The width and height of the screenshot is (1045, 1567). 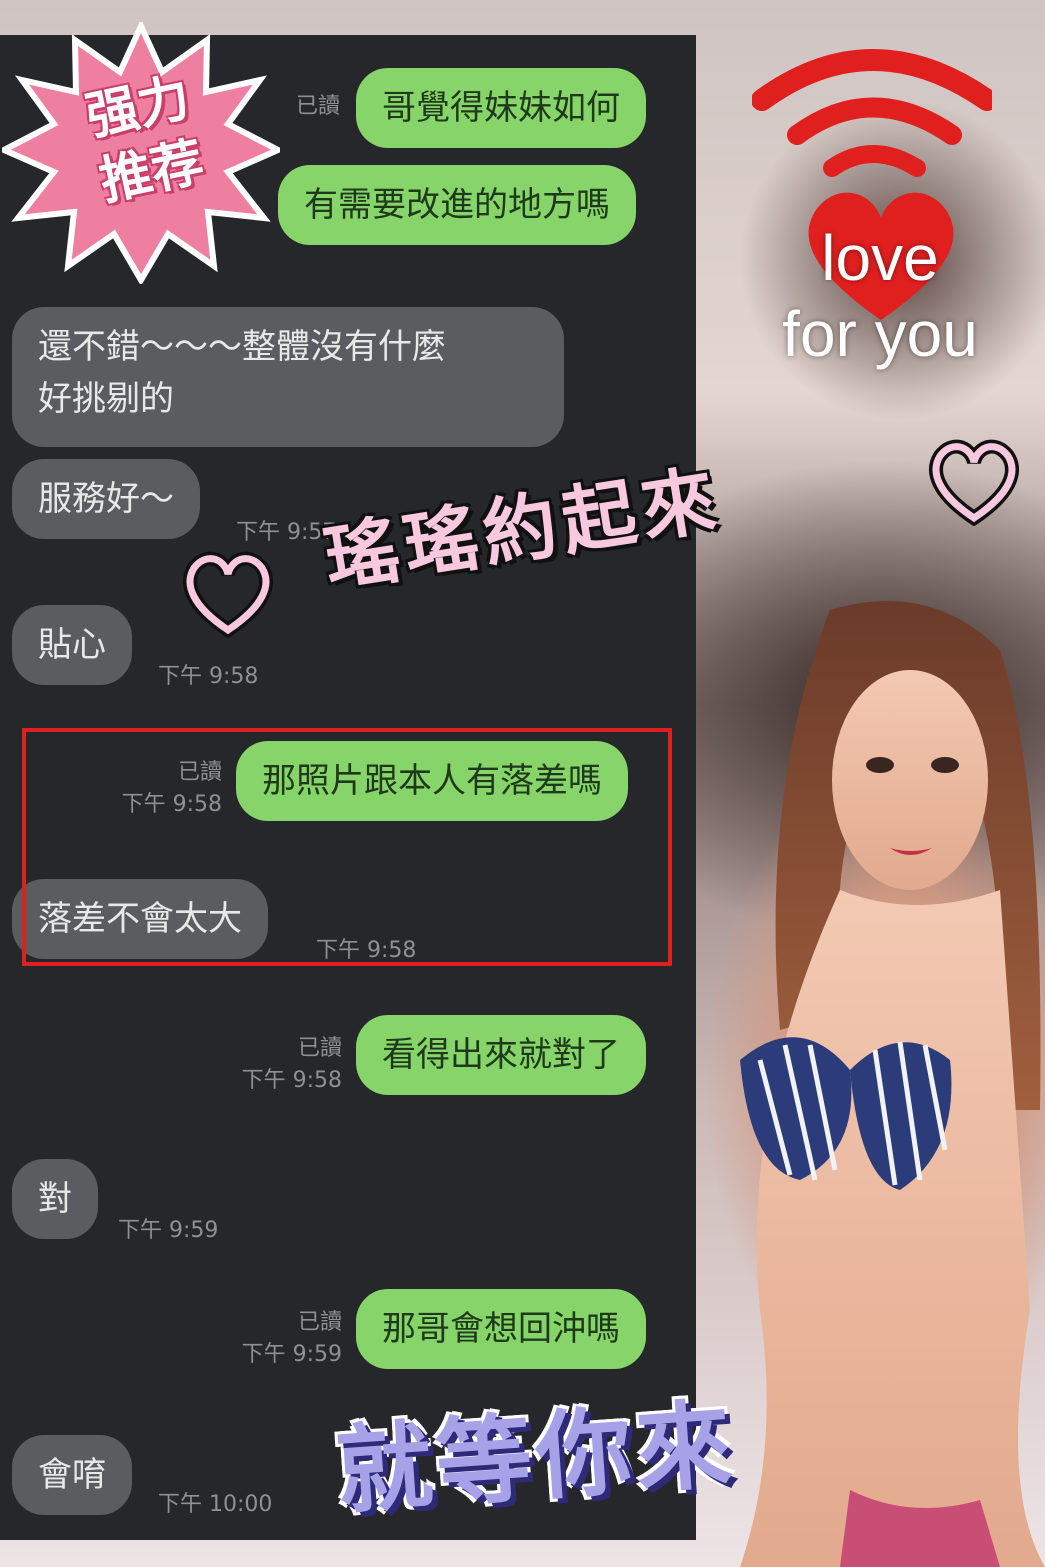 I want to click on love-line: for you, so click(x=880, y=334).